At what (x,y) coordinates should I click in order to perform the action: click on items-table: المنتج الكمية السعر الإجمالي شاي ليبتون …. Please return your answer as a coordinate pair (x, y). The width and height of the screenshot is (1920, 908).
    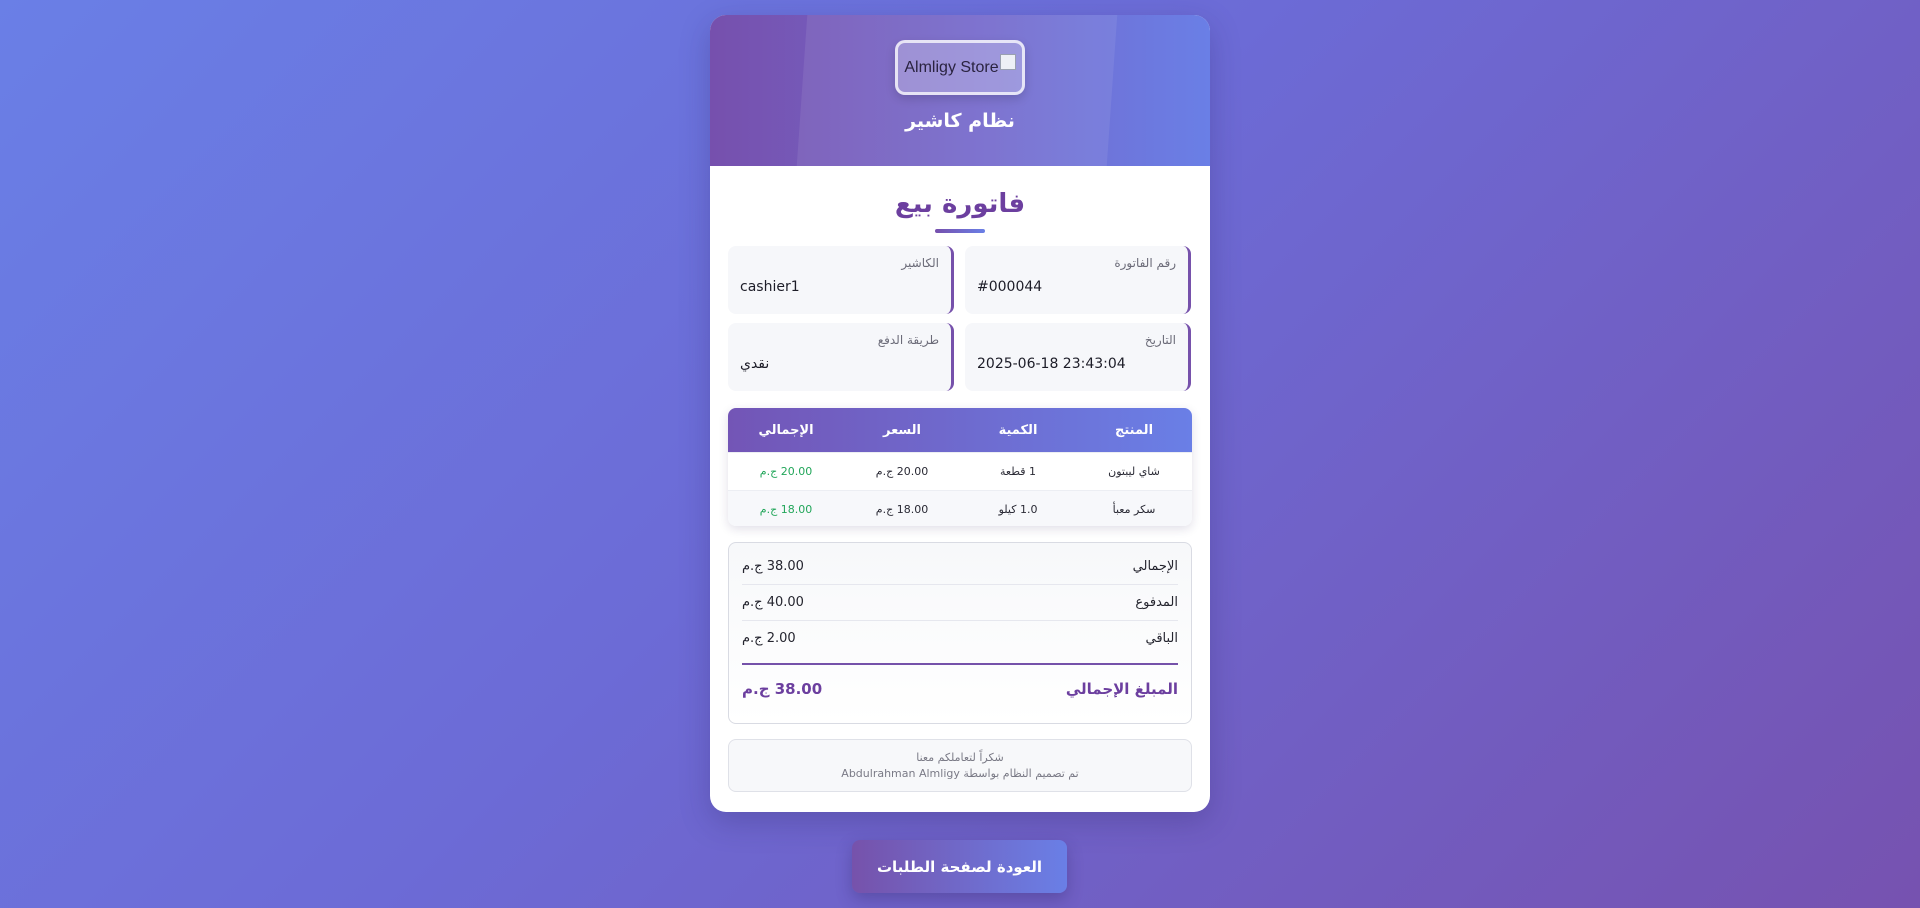
    Looking at the image, I should click on (960, 467).